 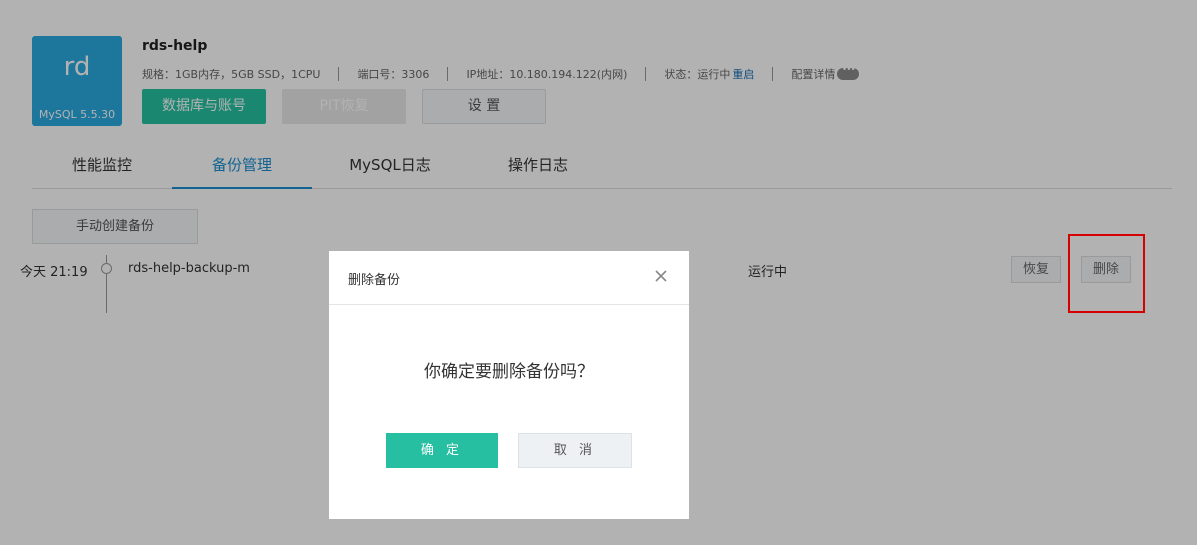 What do you see at coordinates (509, 278) in the screenshot?
I see `dialog-header: 删除备份` at bounding box center [509, 278].